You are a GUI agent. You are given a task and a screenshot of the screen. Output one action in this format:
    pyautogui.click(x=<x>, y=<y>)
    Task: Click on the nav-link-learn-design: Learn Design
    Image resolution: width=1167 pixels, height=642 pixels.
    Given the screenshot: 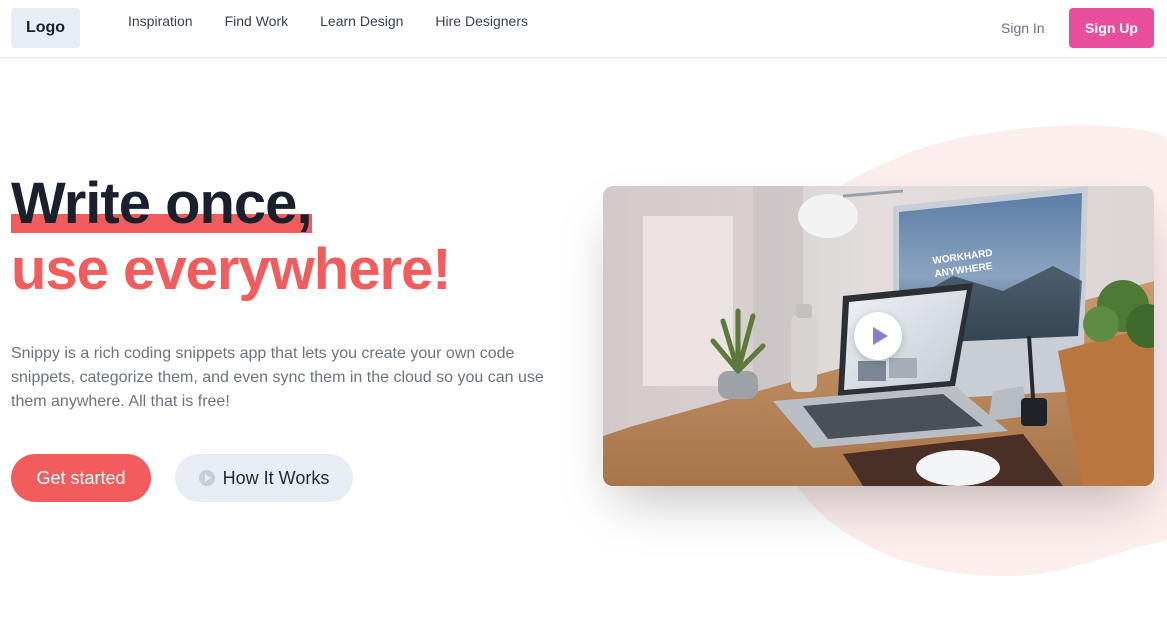 What is the action you would take?
    pyautogui.click(x=361, y=21)
    